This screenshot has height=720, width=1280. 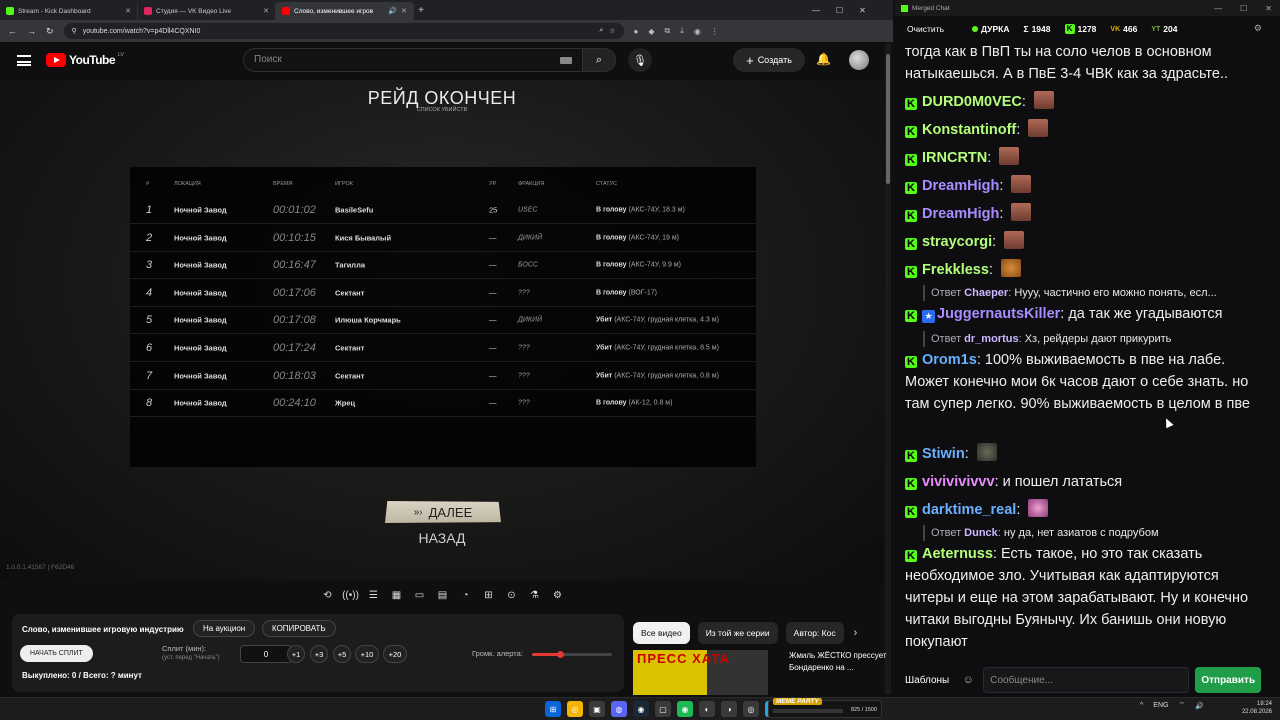 I want to click on chat-username: Stiwin, so click(x=943, y=454).